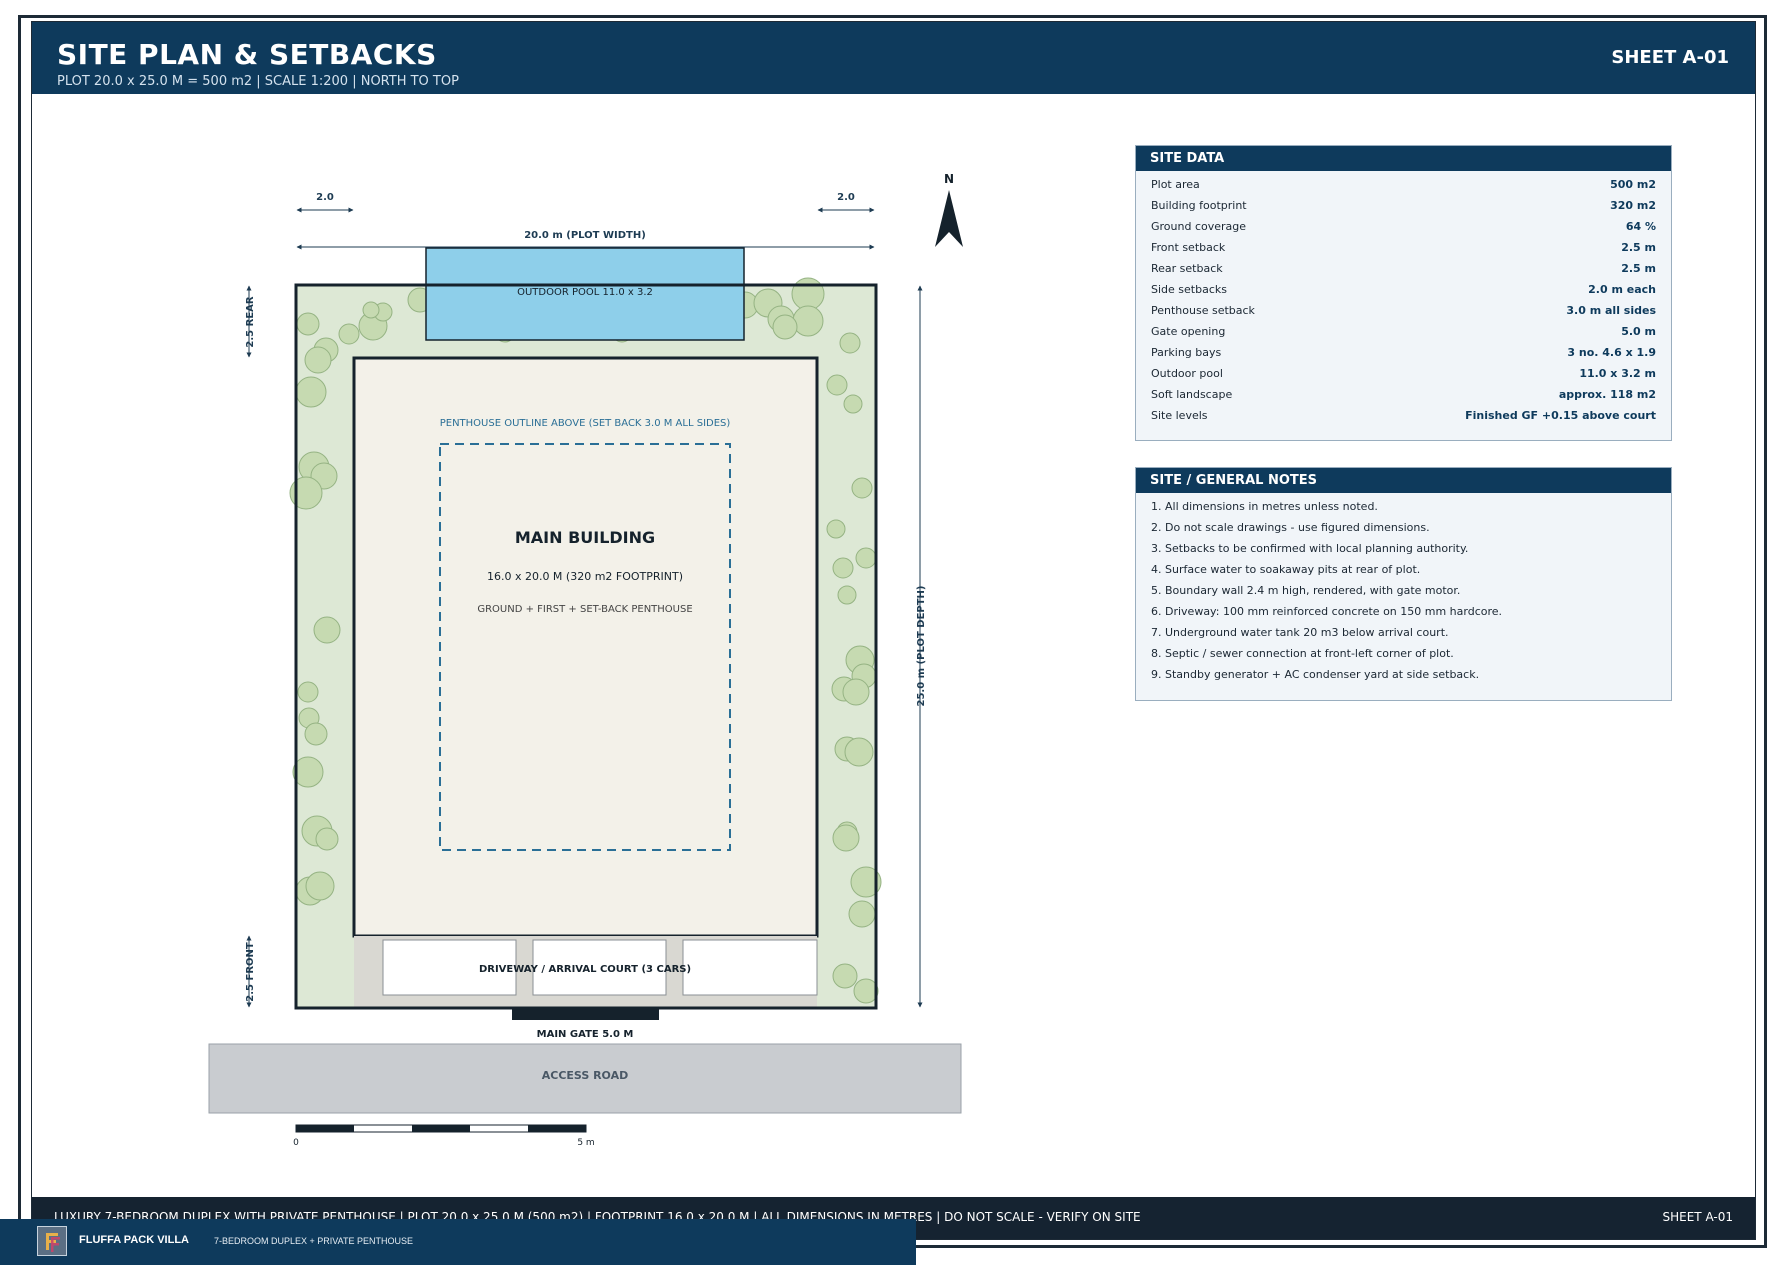 The image size is (1787, 1265). Describe the element at coordinates (134, 1240) in the screenshot. I see `brand-name: FLUFFA PACK VILLA` at that location.